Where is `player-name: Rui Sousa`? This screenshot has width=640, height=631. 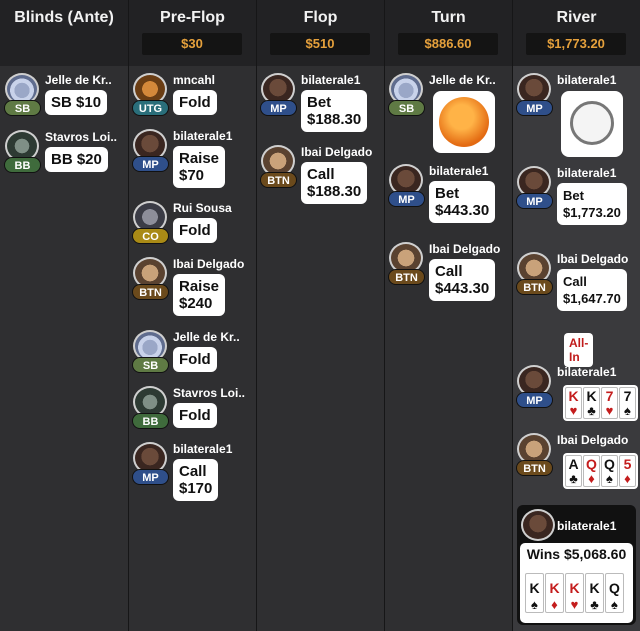 player-name: Rui Sousa is located at coordinates (202, 208).